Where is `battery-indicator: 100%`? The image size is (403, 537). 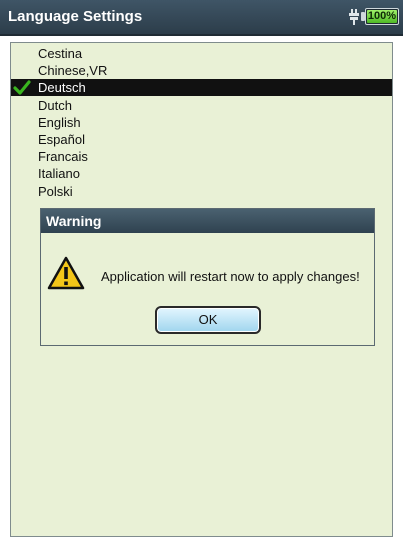 battery-indicator: 100% is located at coordinates (382, 16).